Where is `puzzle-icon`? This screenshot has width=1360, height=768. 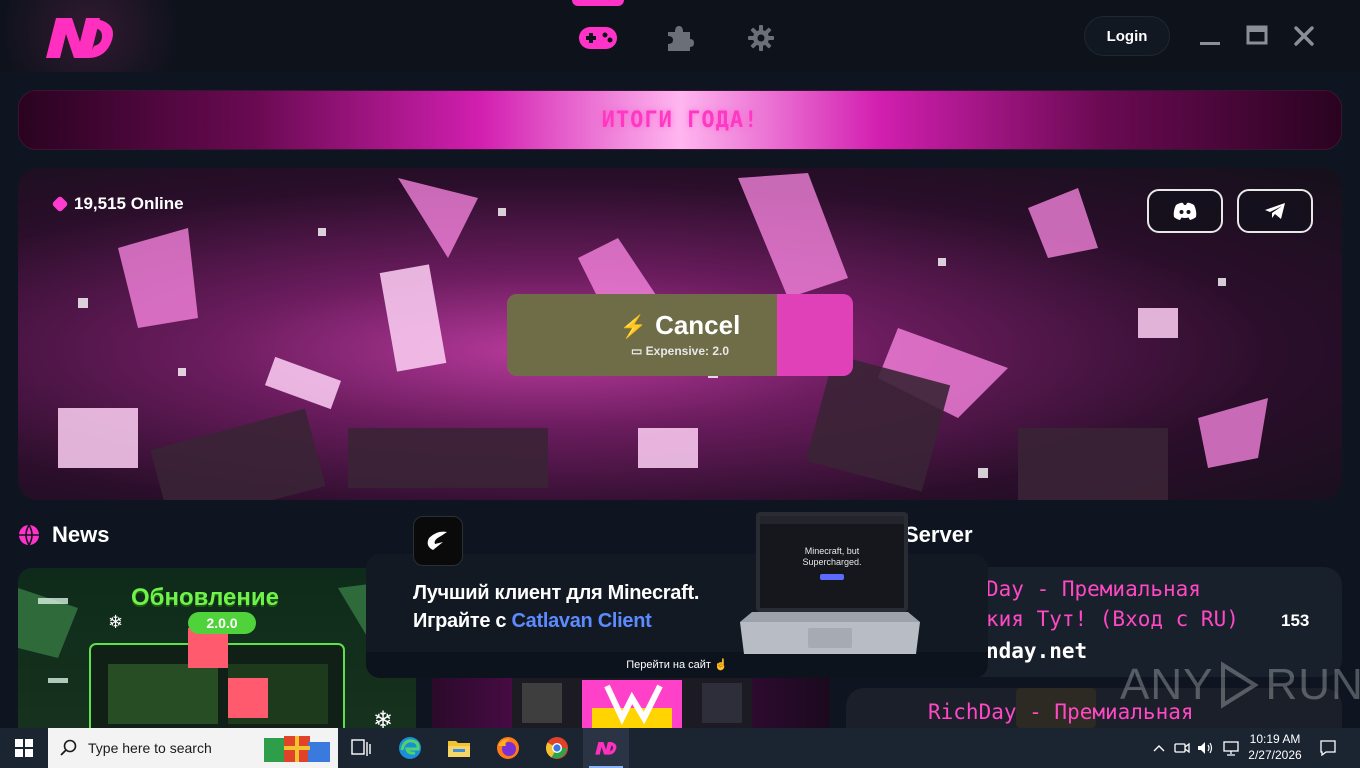 puzzle-icon is located at coordinates (681, 38).